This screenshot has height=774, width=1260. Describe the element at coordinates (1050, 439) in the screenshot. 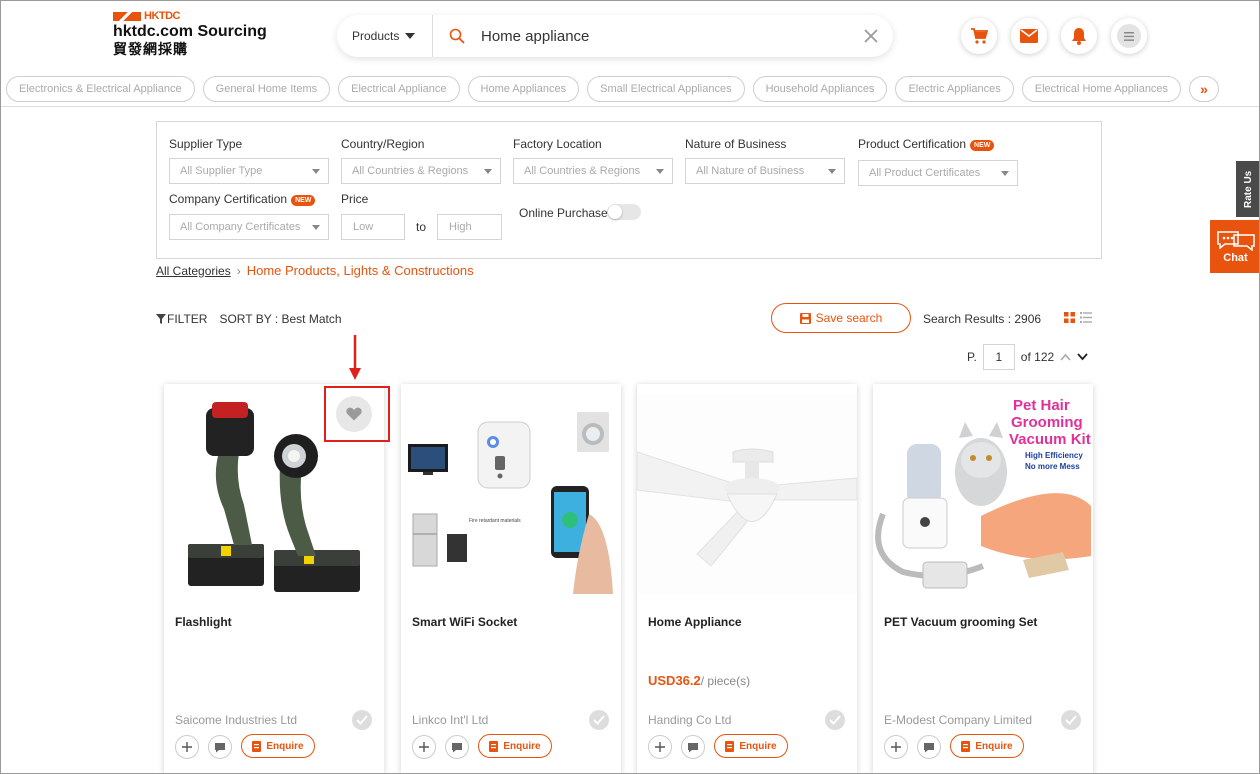

I see `vacuum-kit-headline: Vacuum Kit` at that location.